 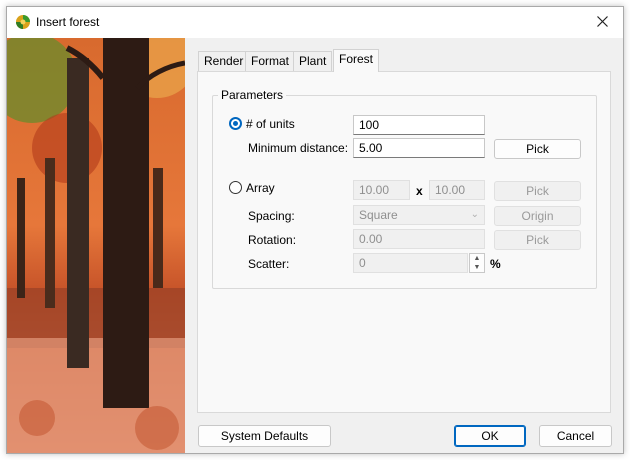 What do you see at coordinates (575, 436) in the screenshot?
I see `cancel-button: Cancel` at bounding box center [575, 436].